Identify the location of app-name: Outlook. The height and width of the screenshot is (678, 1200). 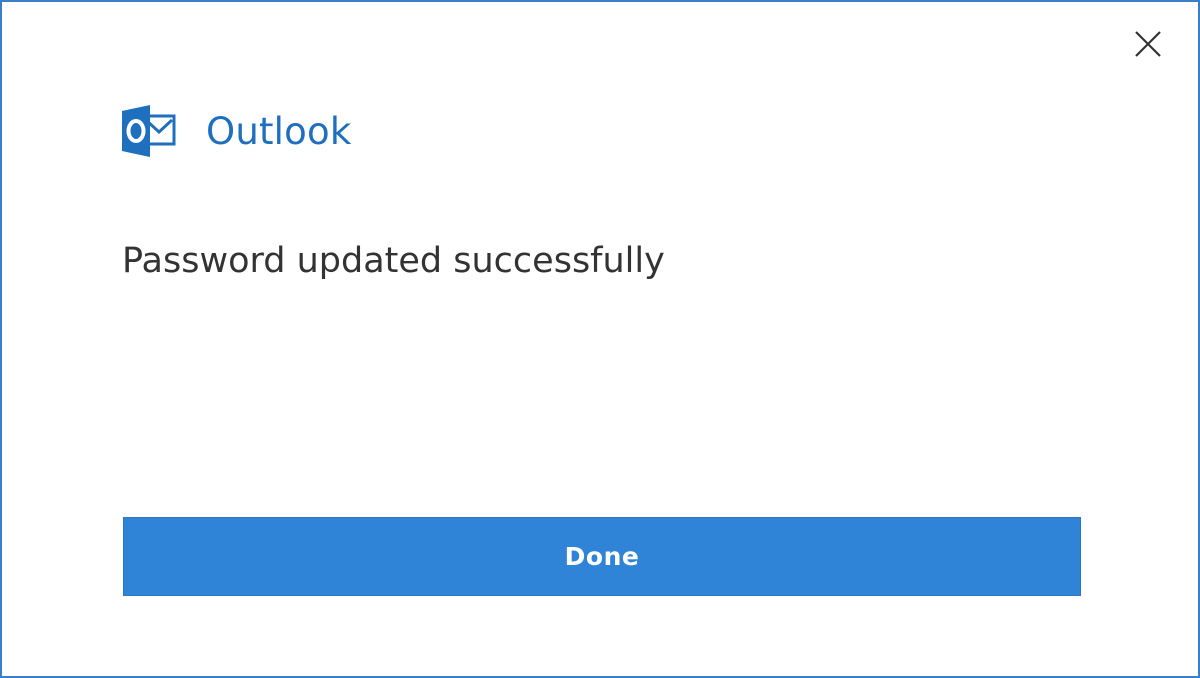
(279, 131).